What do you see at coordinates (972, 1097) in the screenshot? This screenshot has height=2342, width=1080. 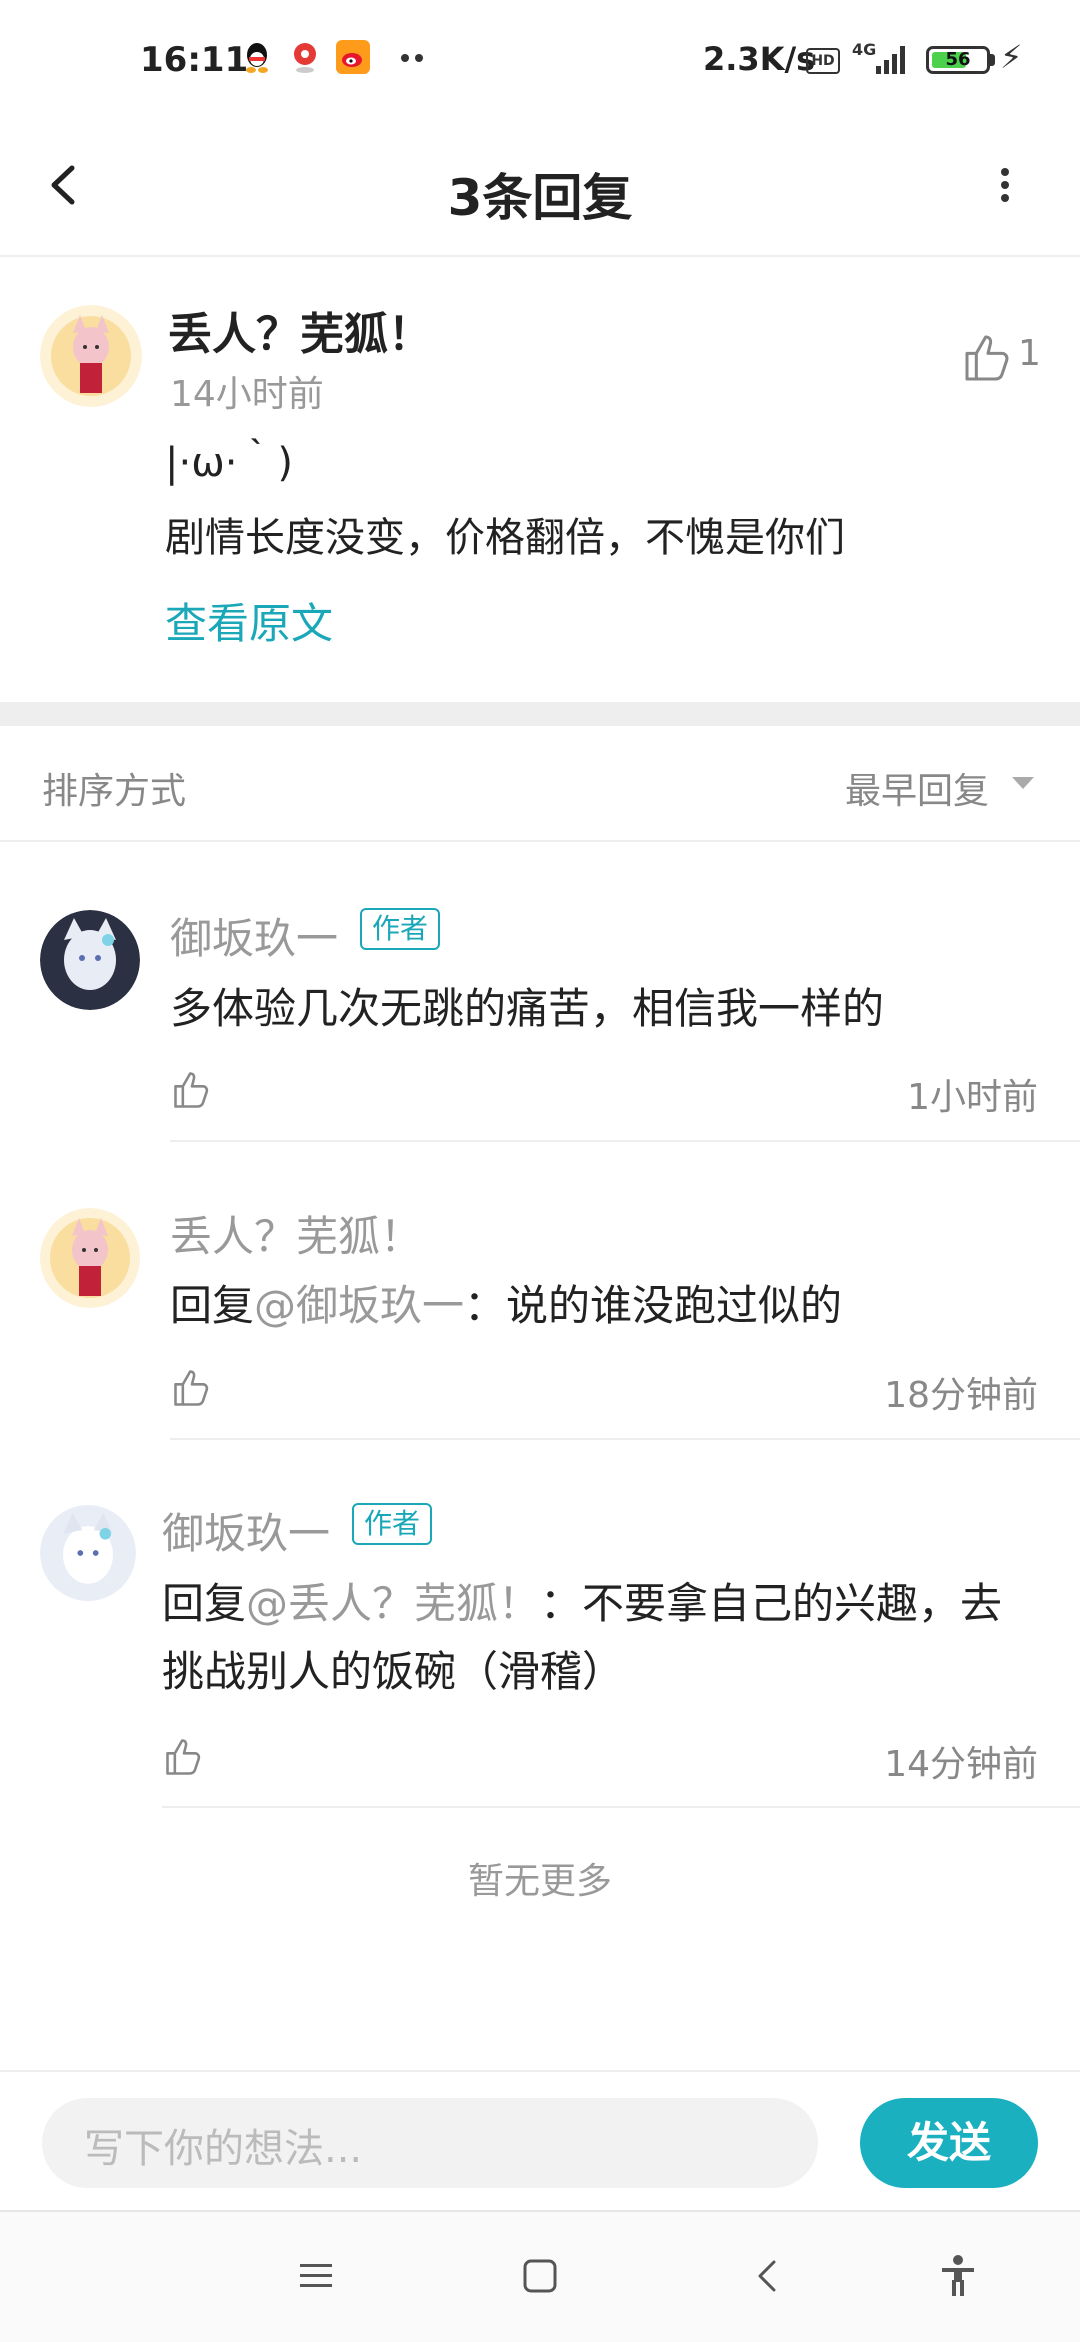 I see `reply-time: 1小时前` at bounding box center [972, 1097].